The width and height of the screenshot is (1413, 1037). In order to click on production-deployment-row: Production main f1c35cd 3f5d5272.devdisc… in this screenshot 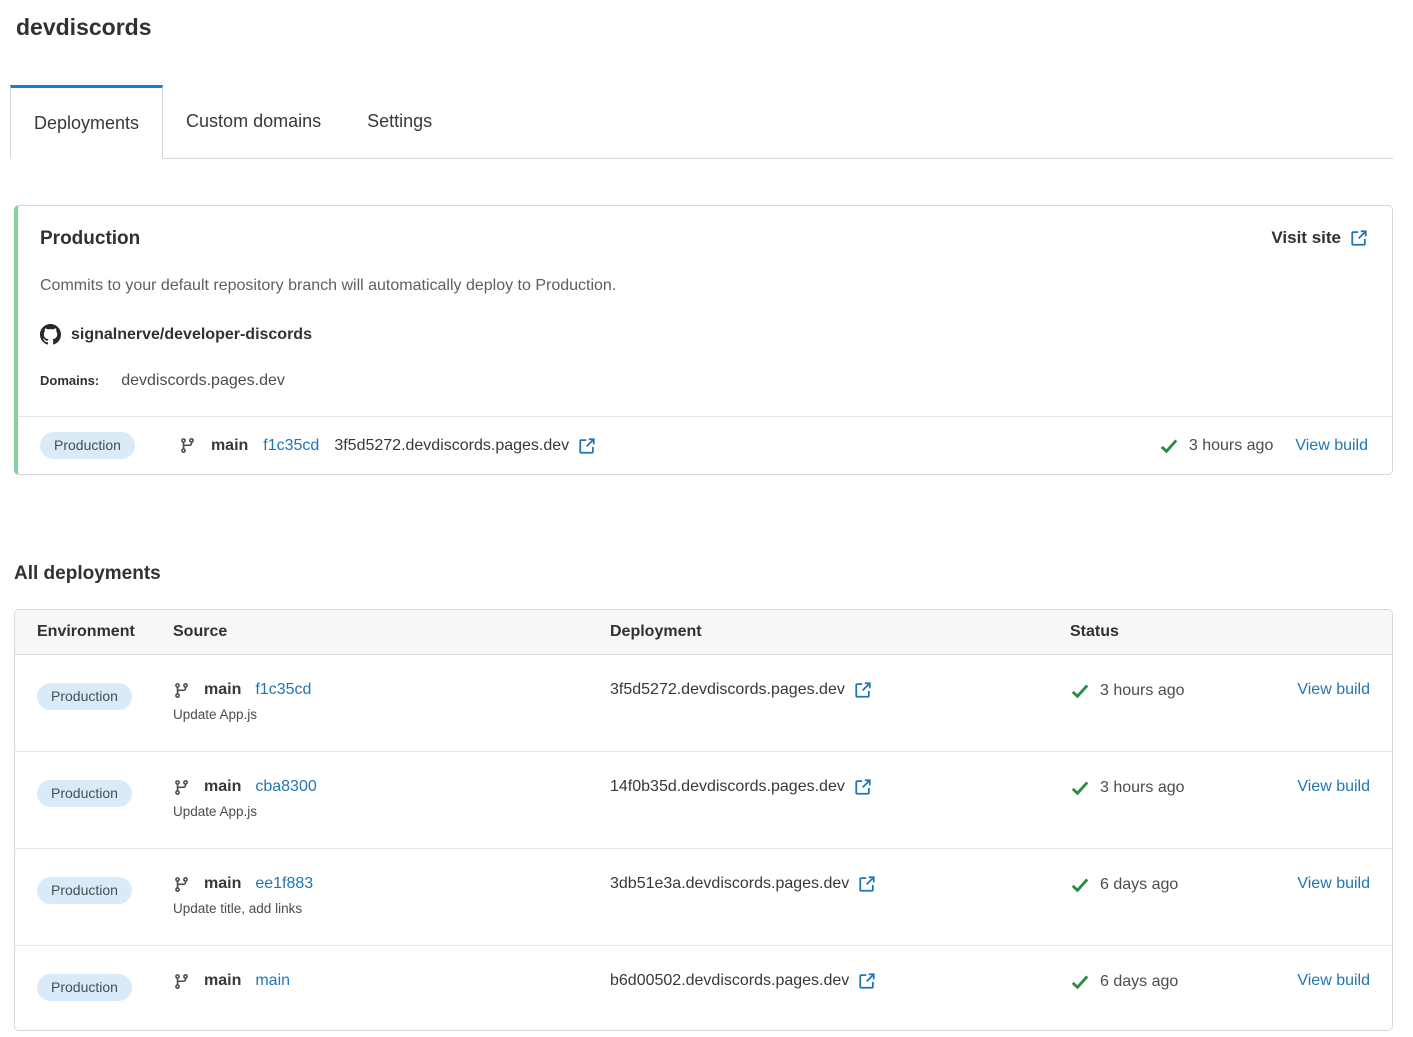, I will do `click(705, 445)`.